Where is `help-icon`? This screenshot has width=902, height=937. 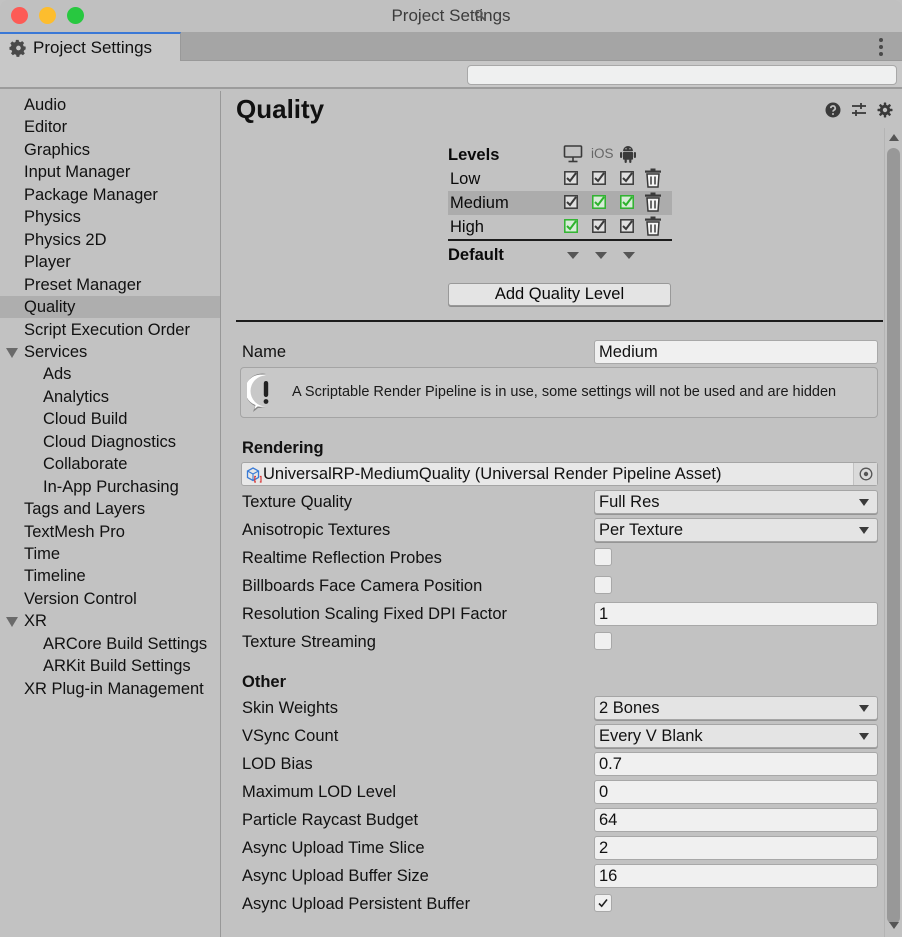 help-icon is located at coordinates (833, 110).